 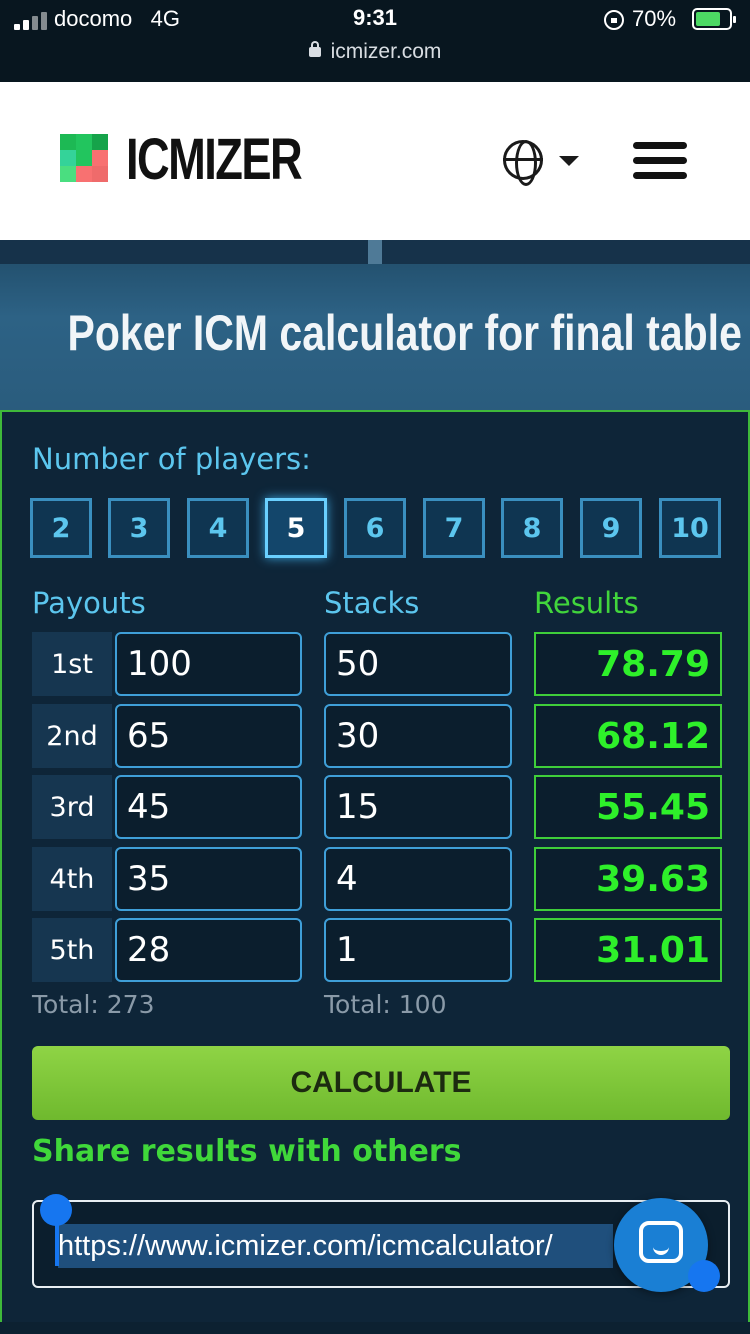 What do you see at coordinates (628, 879) in the screenshot?
I see `result-value: 39.63` at bounding box center [628, 879].